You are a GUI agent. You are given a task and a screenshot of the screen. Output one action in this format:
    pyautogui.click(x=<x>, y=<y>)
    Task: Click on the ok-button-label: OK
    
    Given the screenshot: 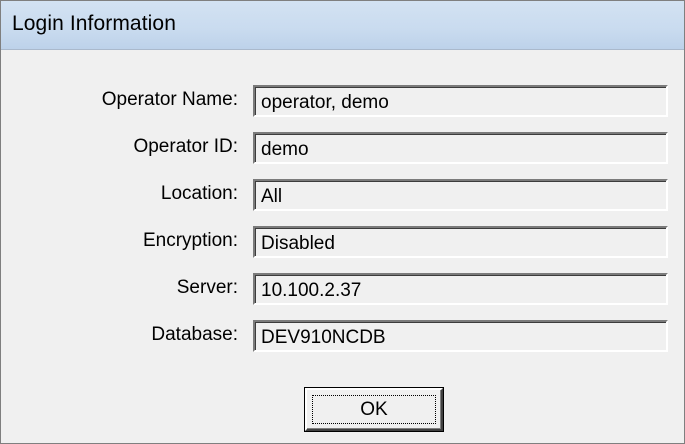 What is the action you would take?
    pyautogui.click(x=374, y=409)
    